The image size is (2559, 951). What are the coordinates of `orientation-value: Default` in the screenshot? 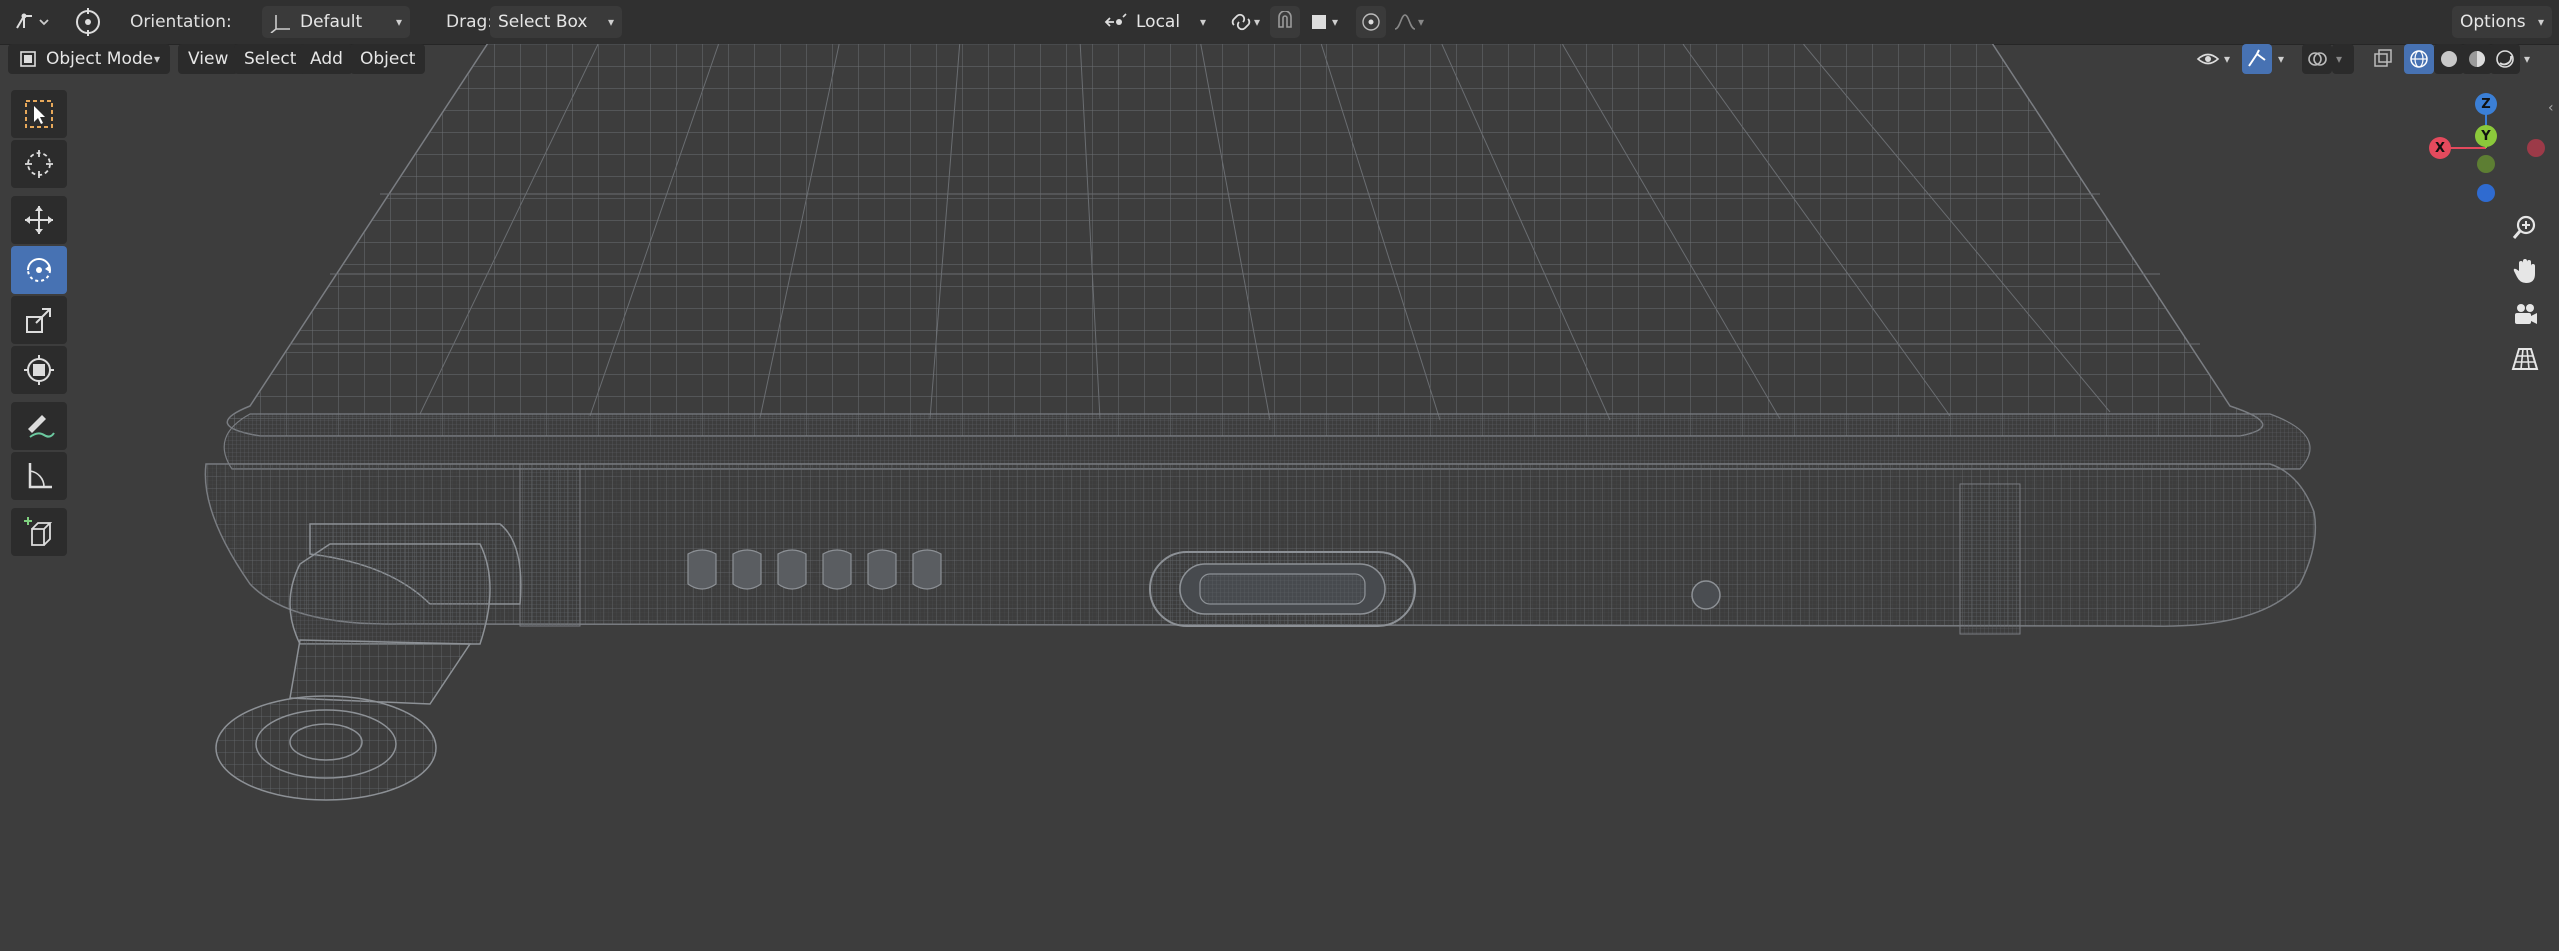 It's located at (331, 22).